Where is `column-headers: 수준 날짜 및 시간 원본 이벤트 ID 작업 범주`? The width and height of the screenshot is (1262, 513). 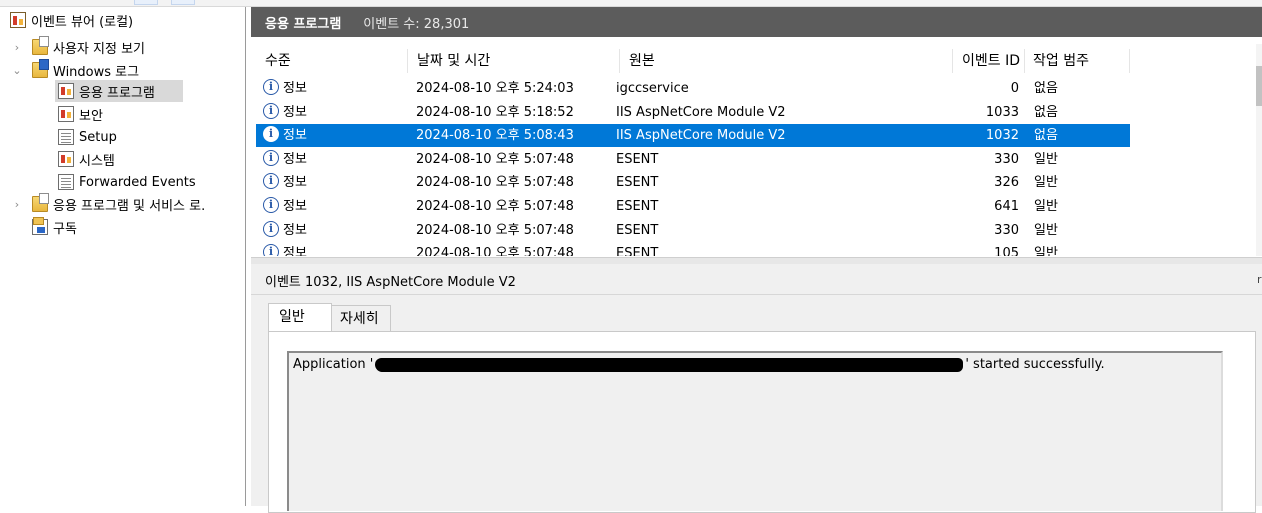
column-headers: 수준 날짜 및 시간 원본 이벤트 ID 작업 범주 is located at coordinates (756, 61).